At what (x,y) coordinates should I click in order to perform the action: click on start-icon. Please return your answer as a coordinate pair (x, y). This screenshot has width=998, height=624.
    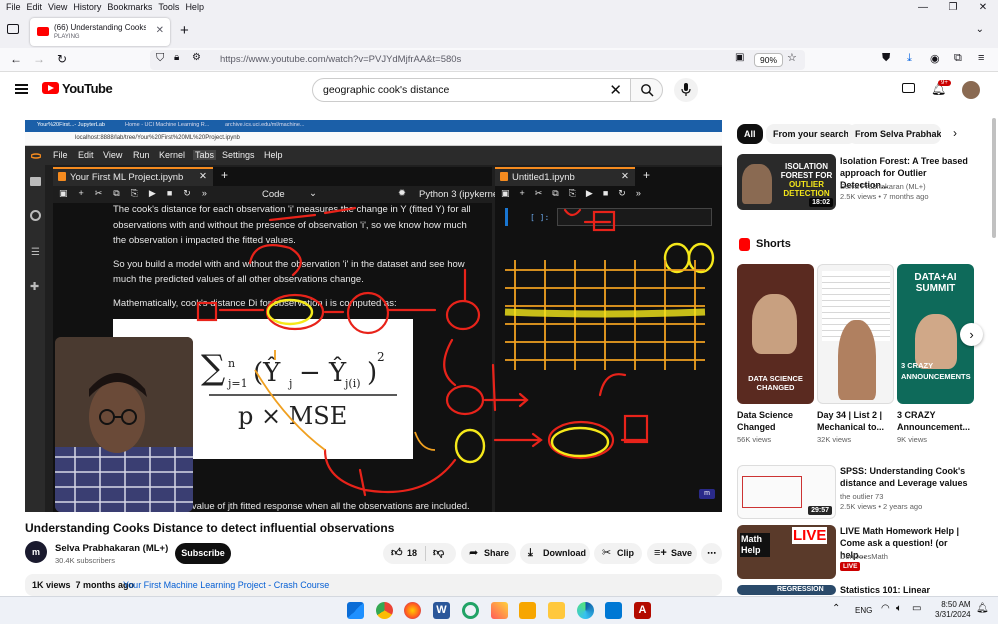
    Looking at the image, I should click on (355, 610).